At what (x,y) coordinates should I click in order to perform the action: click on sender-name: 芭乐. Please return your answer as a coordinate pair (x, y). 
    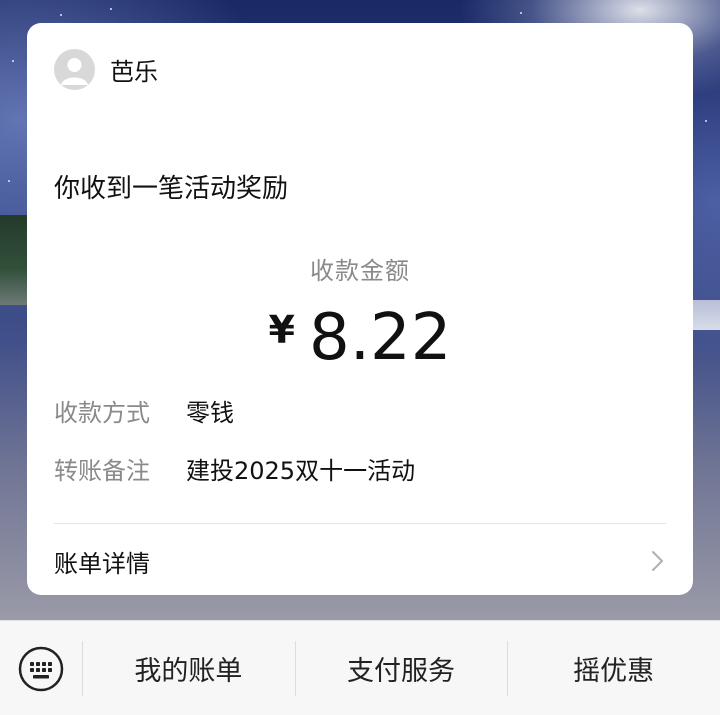
    Looking at the image, I should click on (134, 72).